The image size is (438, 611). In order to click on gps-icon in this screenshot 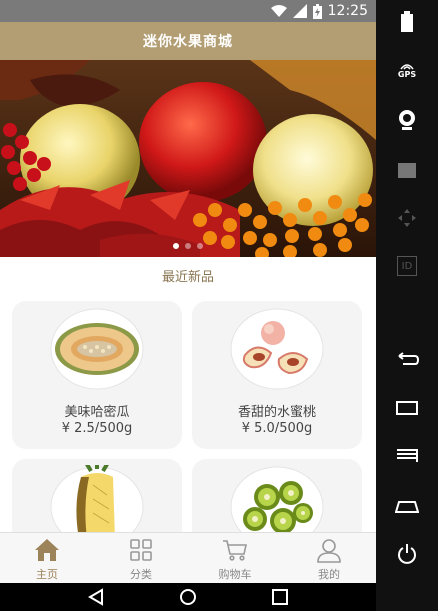, I will do `click(407, 66)`.